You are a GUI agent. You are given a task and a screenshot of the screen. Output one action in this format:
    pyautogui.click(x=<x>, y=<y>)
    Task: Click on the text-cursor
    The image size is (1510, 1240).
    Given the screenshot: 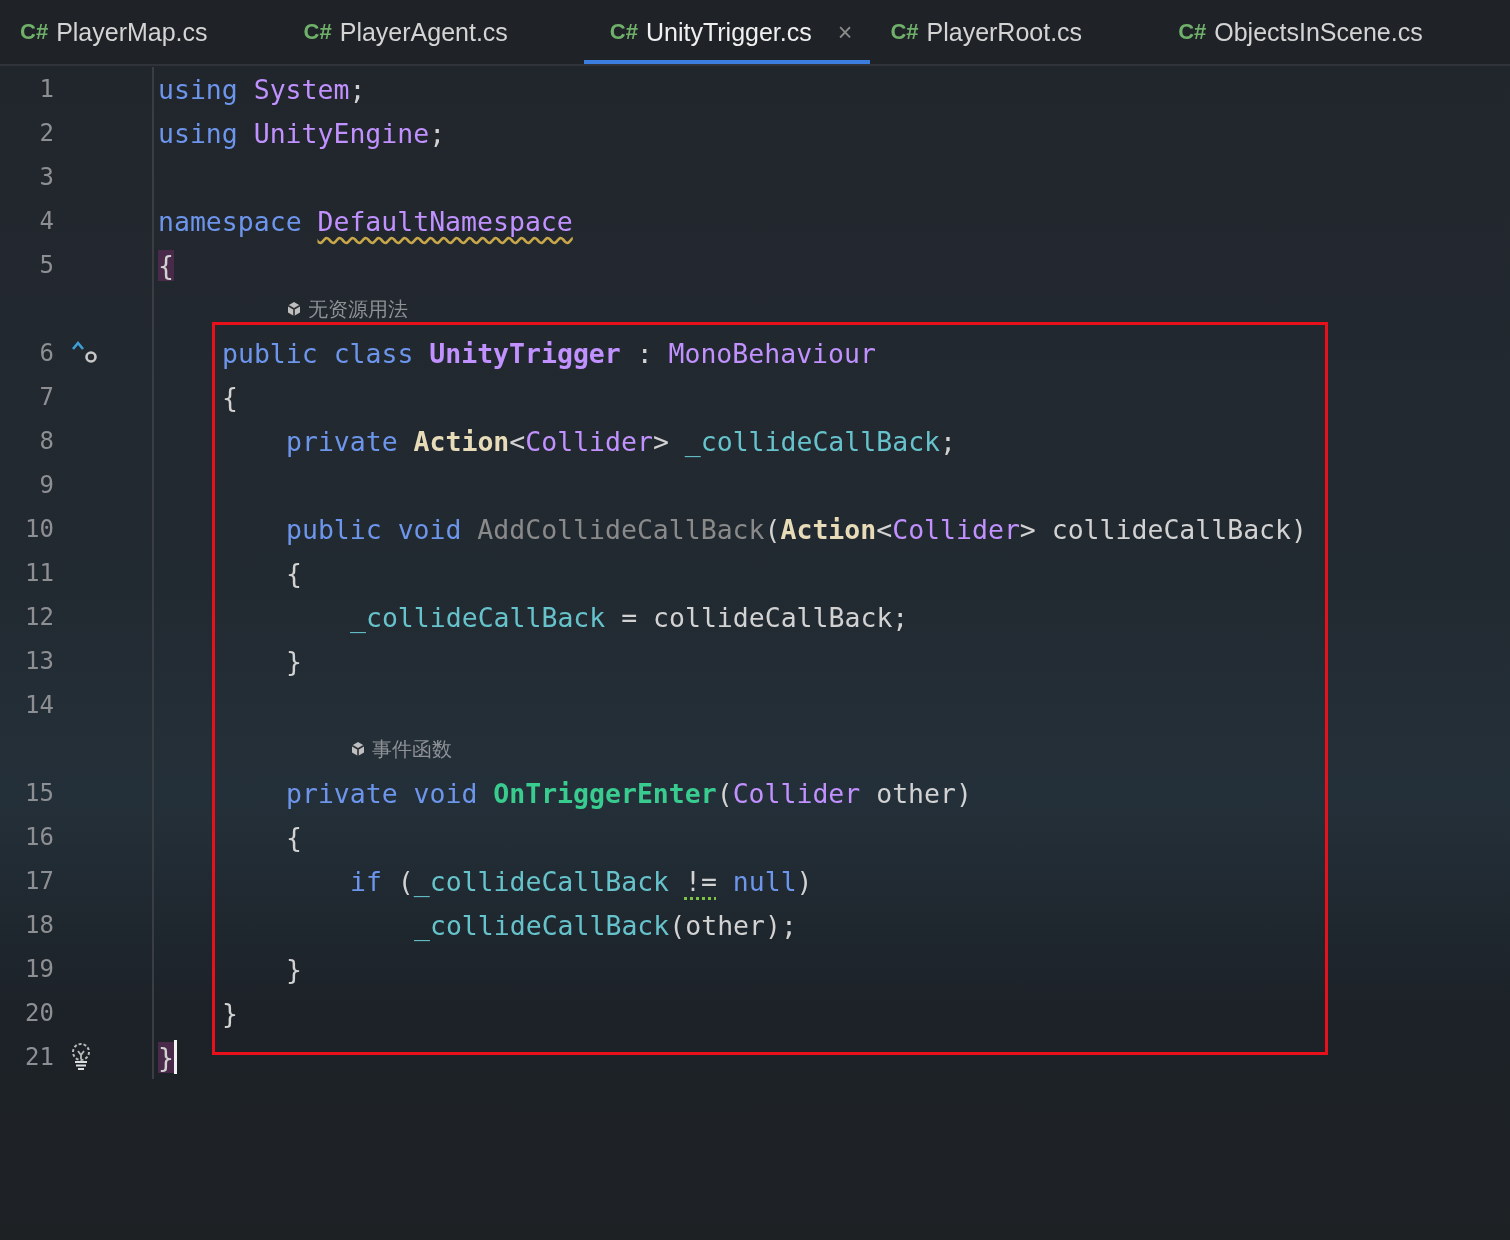 What is the action you would take?
    pyautogui.click(x=175, y=1057)
    